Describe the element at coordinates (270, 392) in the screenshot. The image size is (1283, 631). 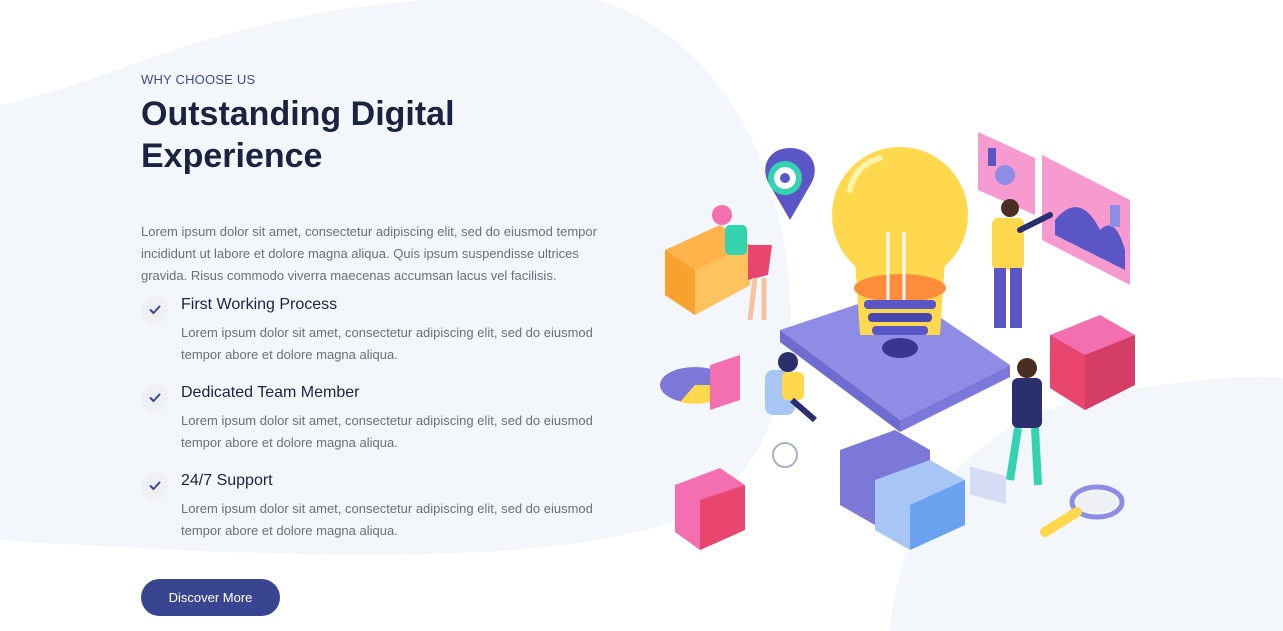
I see `feature-title: Dedicated Team Member` at that location.